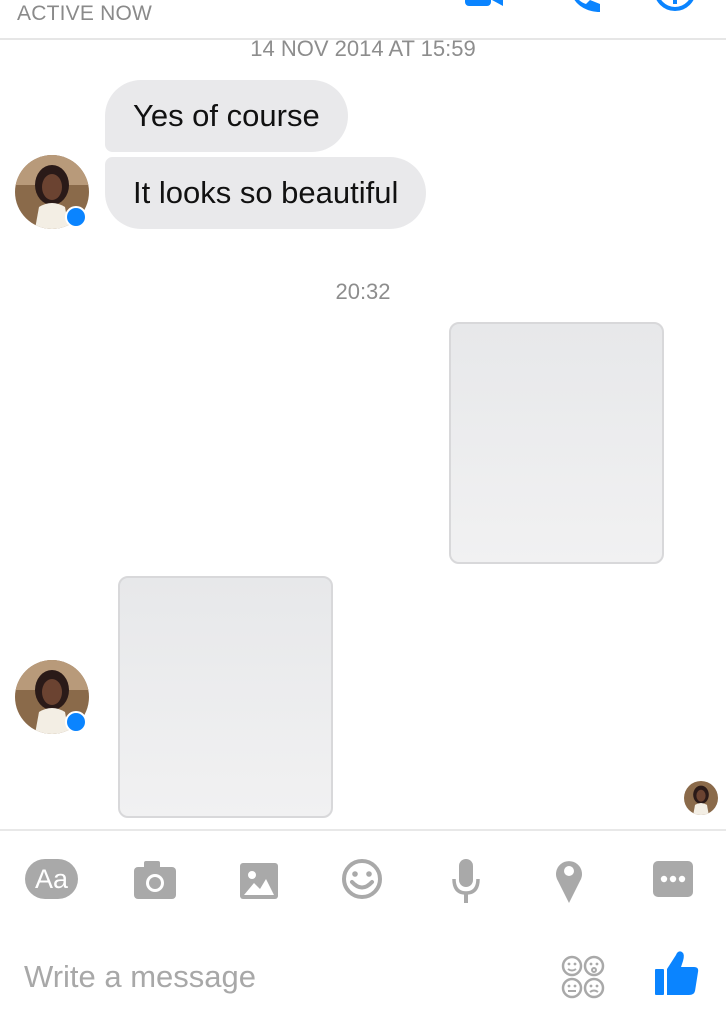 This screenshot has height=1024, width=726. Describe the element at coordinates (363, 48) in the screenshot. I see `message-timestamp: 14 NOV 2014 AT 15:59` at that location.